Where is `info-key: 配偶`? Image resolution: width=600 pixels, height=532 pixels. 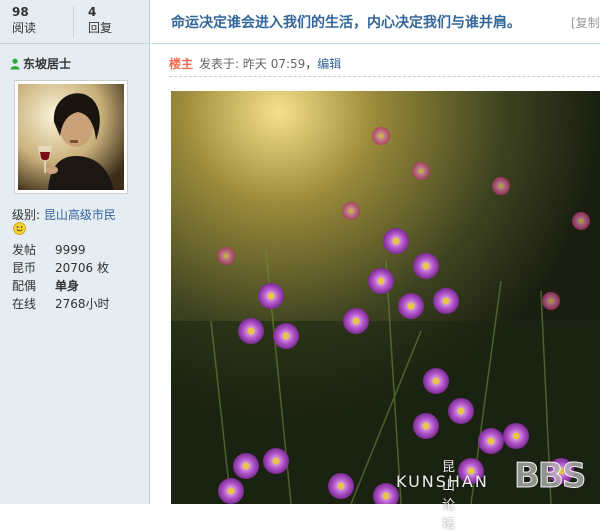 info-key: 配偶 is located at coordinates (24, 286).